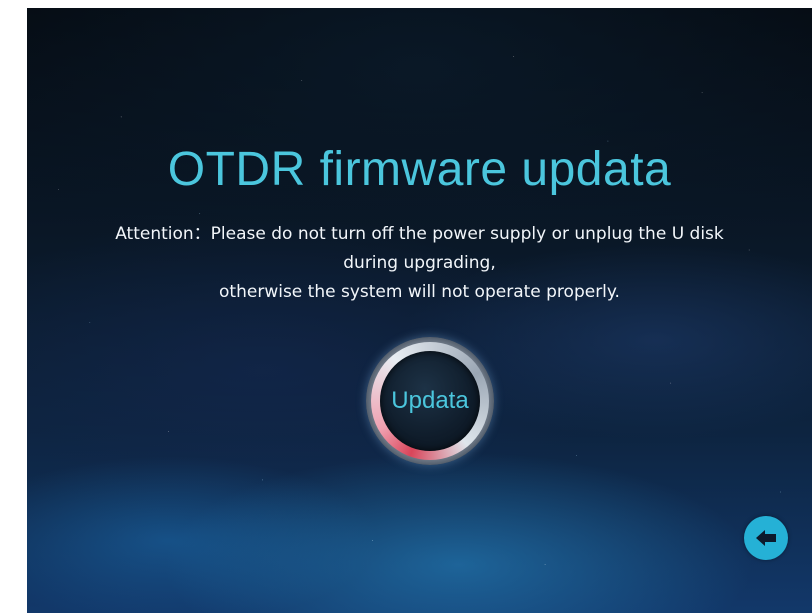 This screenshot has width=812, height=613. I want to click on back-button, so click(766, 538).